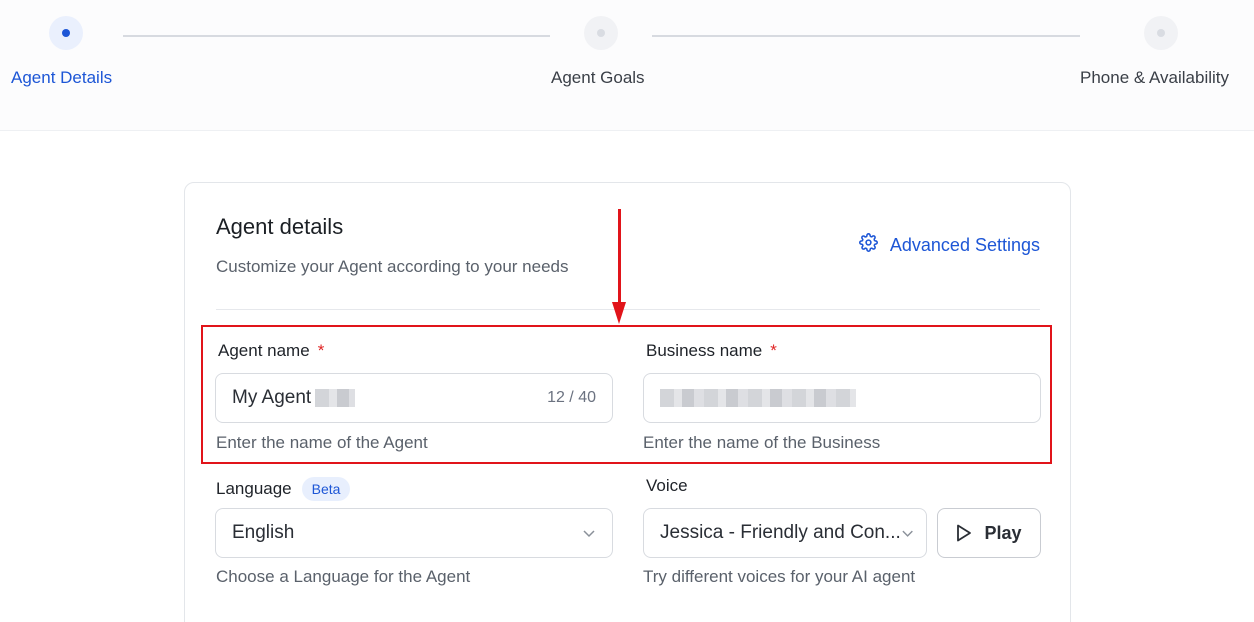 This screenshot has width=1254, height=622. I want to click on voice-helper: Try different voices for your AI agent, so click(779, 576).